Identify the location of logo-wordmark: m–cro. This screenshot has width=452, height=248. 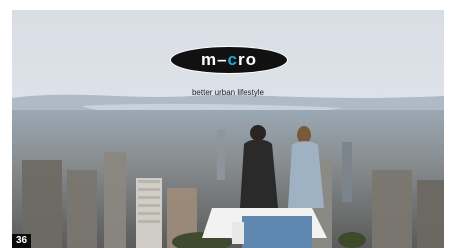
(229, 59).